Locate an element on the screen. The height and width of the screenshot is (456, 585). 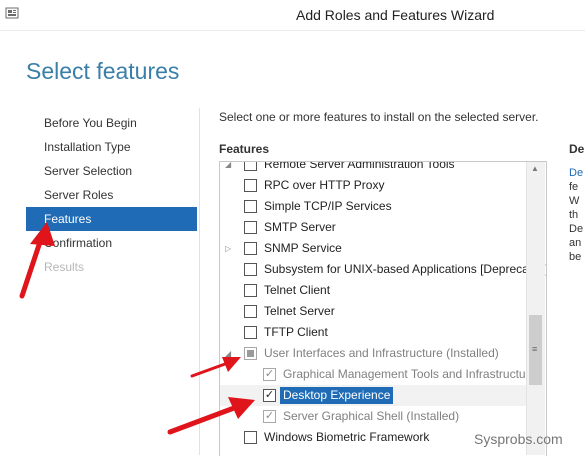
watermark: Sysprobs.com is located at coordinates (518, 439).